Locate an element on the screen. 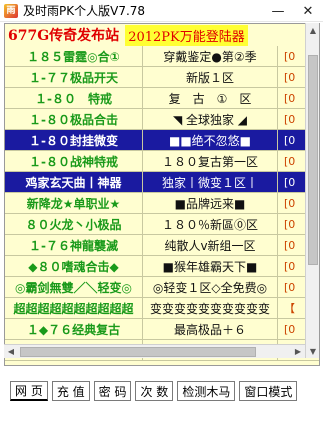 The height and width of the screenshot is (421, 323). vertical-scrollbar: ▲ ▼ is located at coordinates (312, 190).